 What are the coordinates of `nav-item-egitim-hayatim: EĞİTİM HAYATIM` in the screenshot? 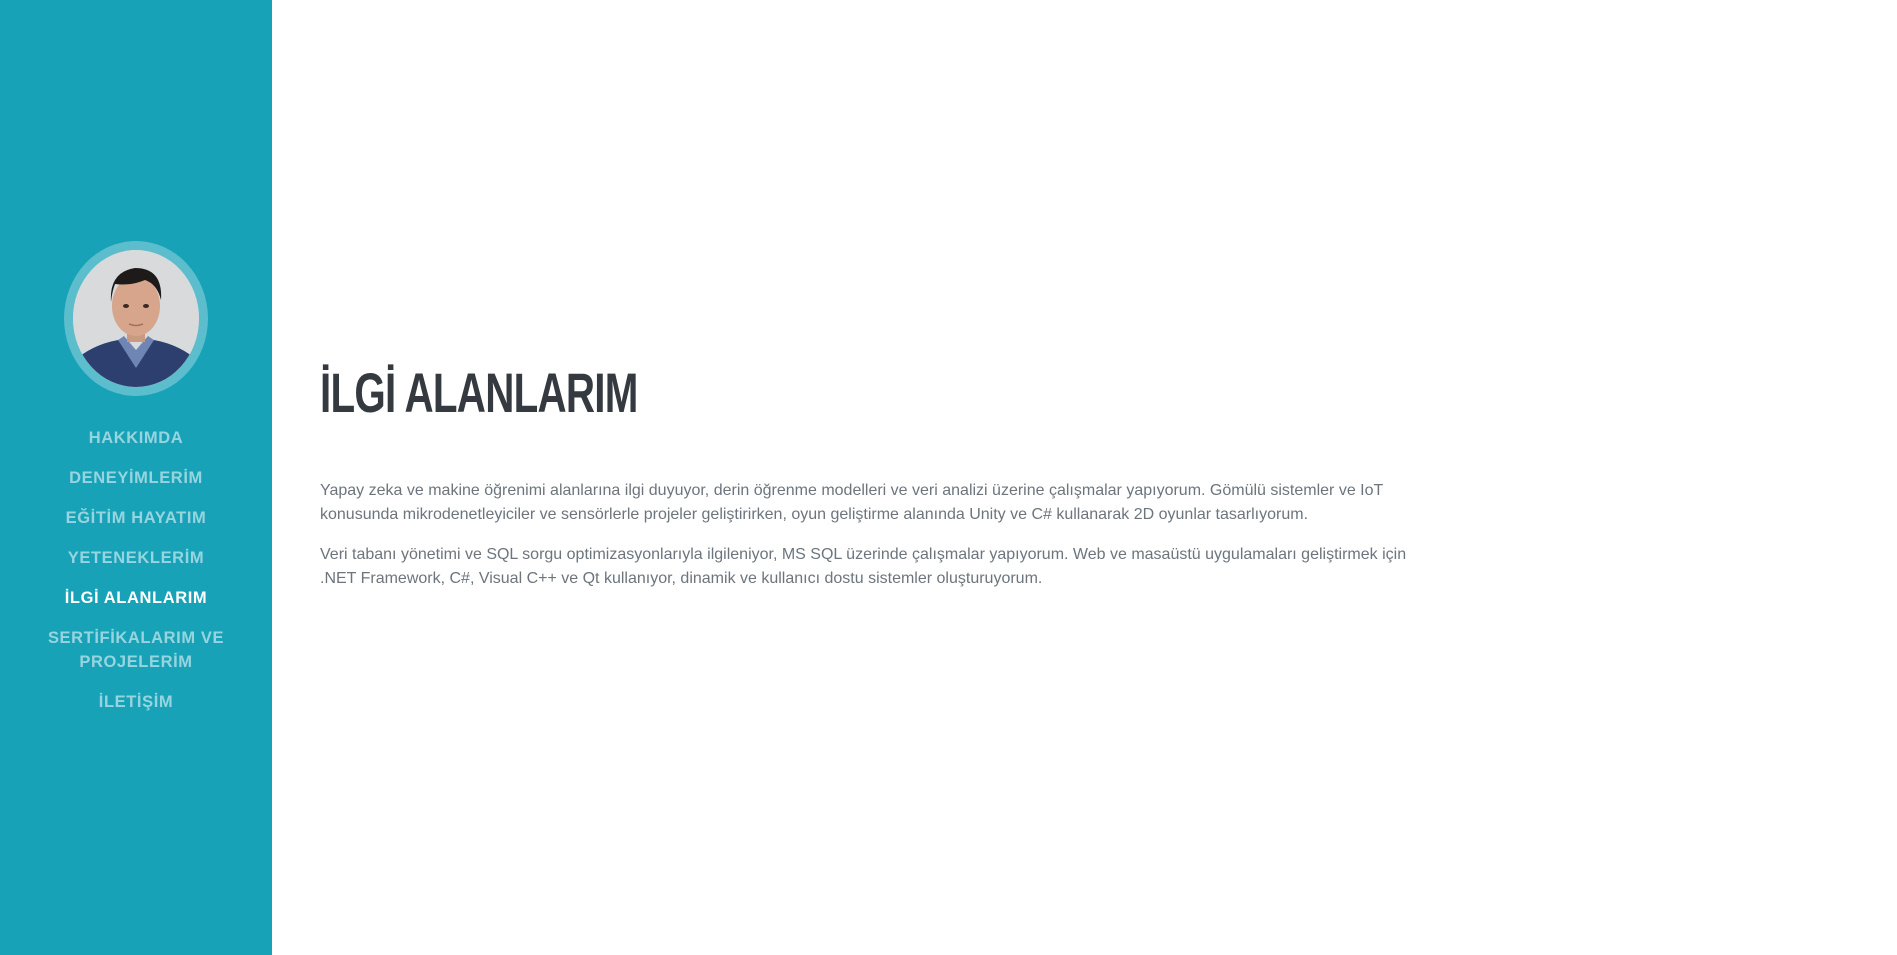 It's located at (136, 518).